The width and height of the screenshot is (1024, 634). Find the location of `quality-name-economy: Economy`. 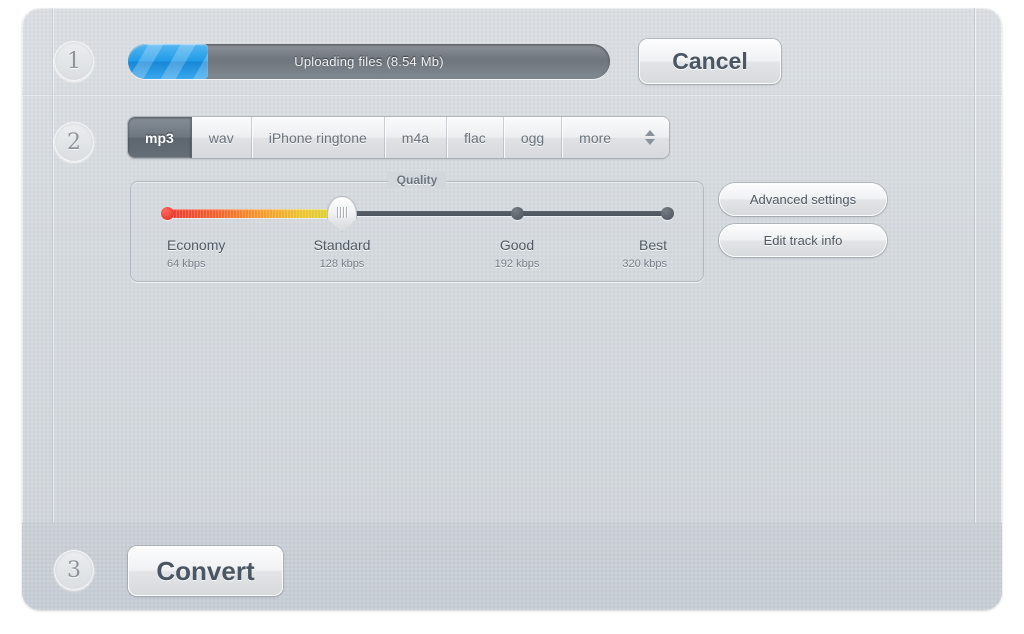

quality-name-economy: Economy is located at coordinates (196, 245).